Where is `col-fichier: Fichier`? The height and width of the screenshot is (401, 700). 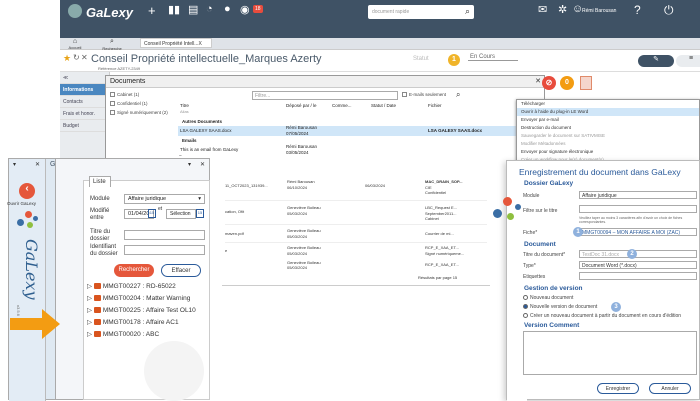
col-fichier: Fichier is located at coordinates (435, 105).